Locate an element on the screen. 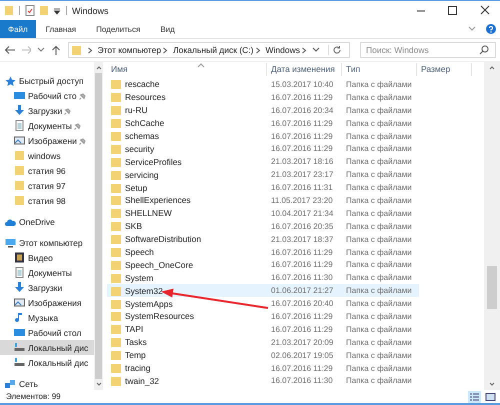  sidebar-item: статия 96 is located at coordinates (47, 170).